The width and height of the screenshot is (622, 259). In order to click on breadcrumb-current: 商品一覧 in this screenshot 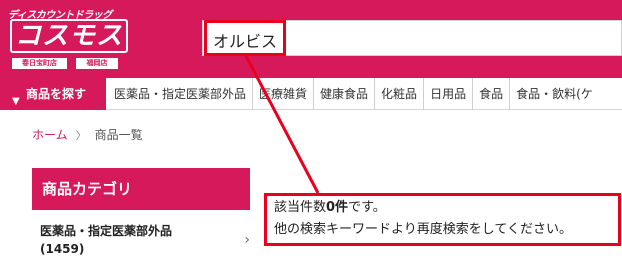, I will do `click(118, 135)`.